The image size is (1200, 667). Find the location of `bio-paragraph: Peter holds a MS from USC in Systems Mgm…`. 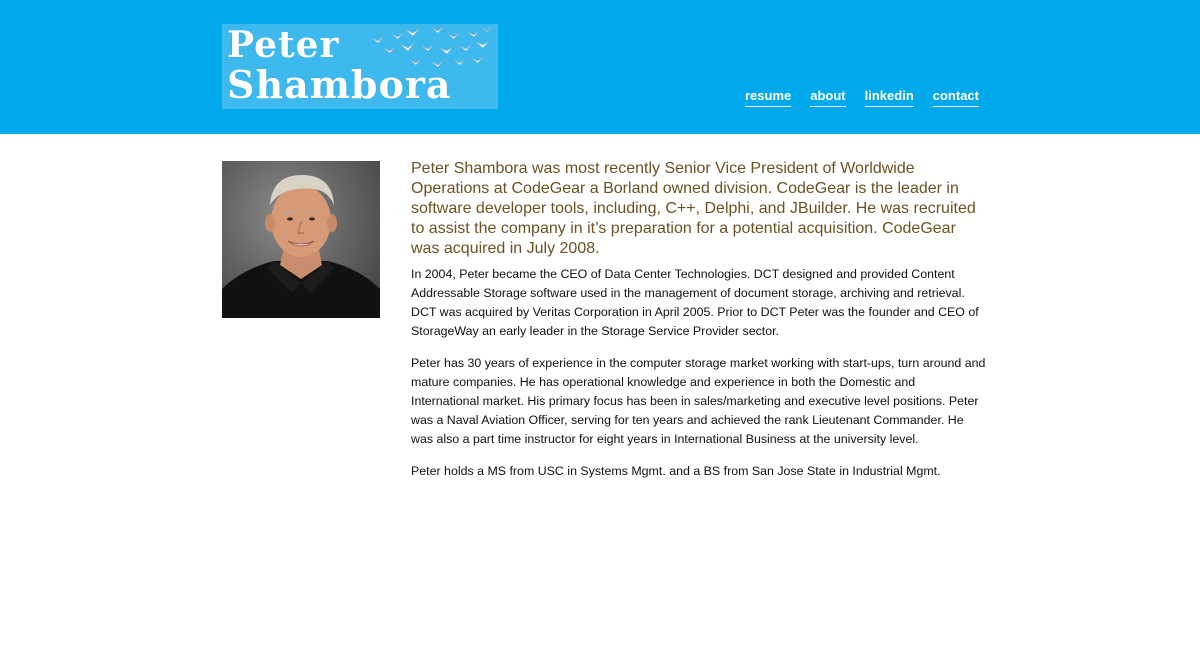

bio-paragraph: Peter holds a MS from USC in Systems Mgm… is located at coordinates (676, 471).